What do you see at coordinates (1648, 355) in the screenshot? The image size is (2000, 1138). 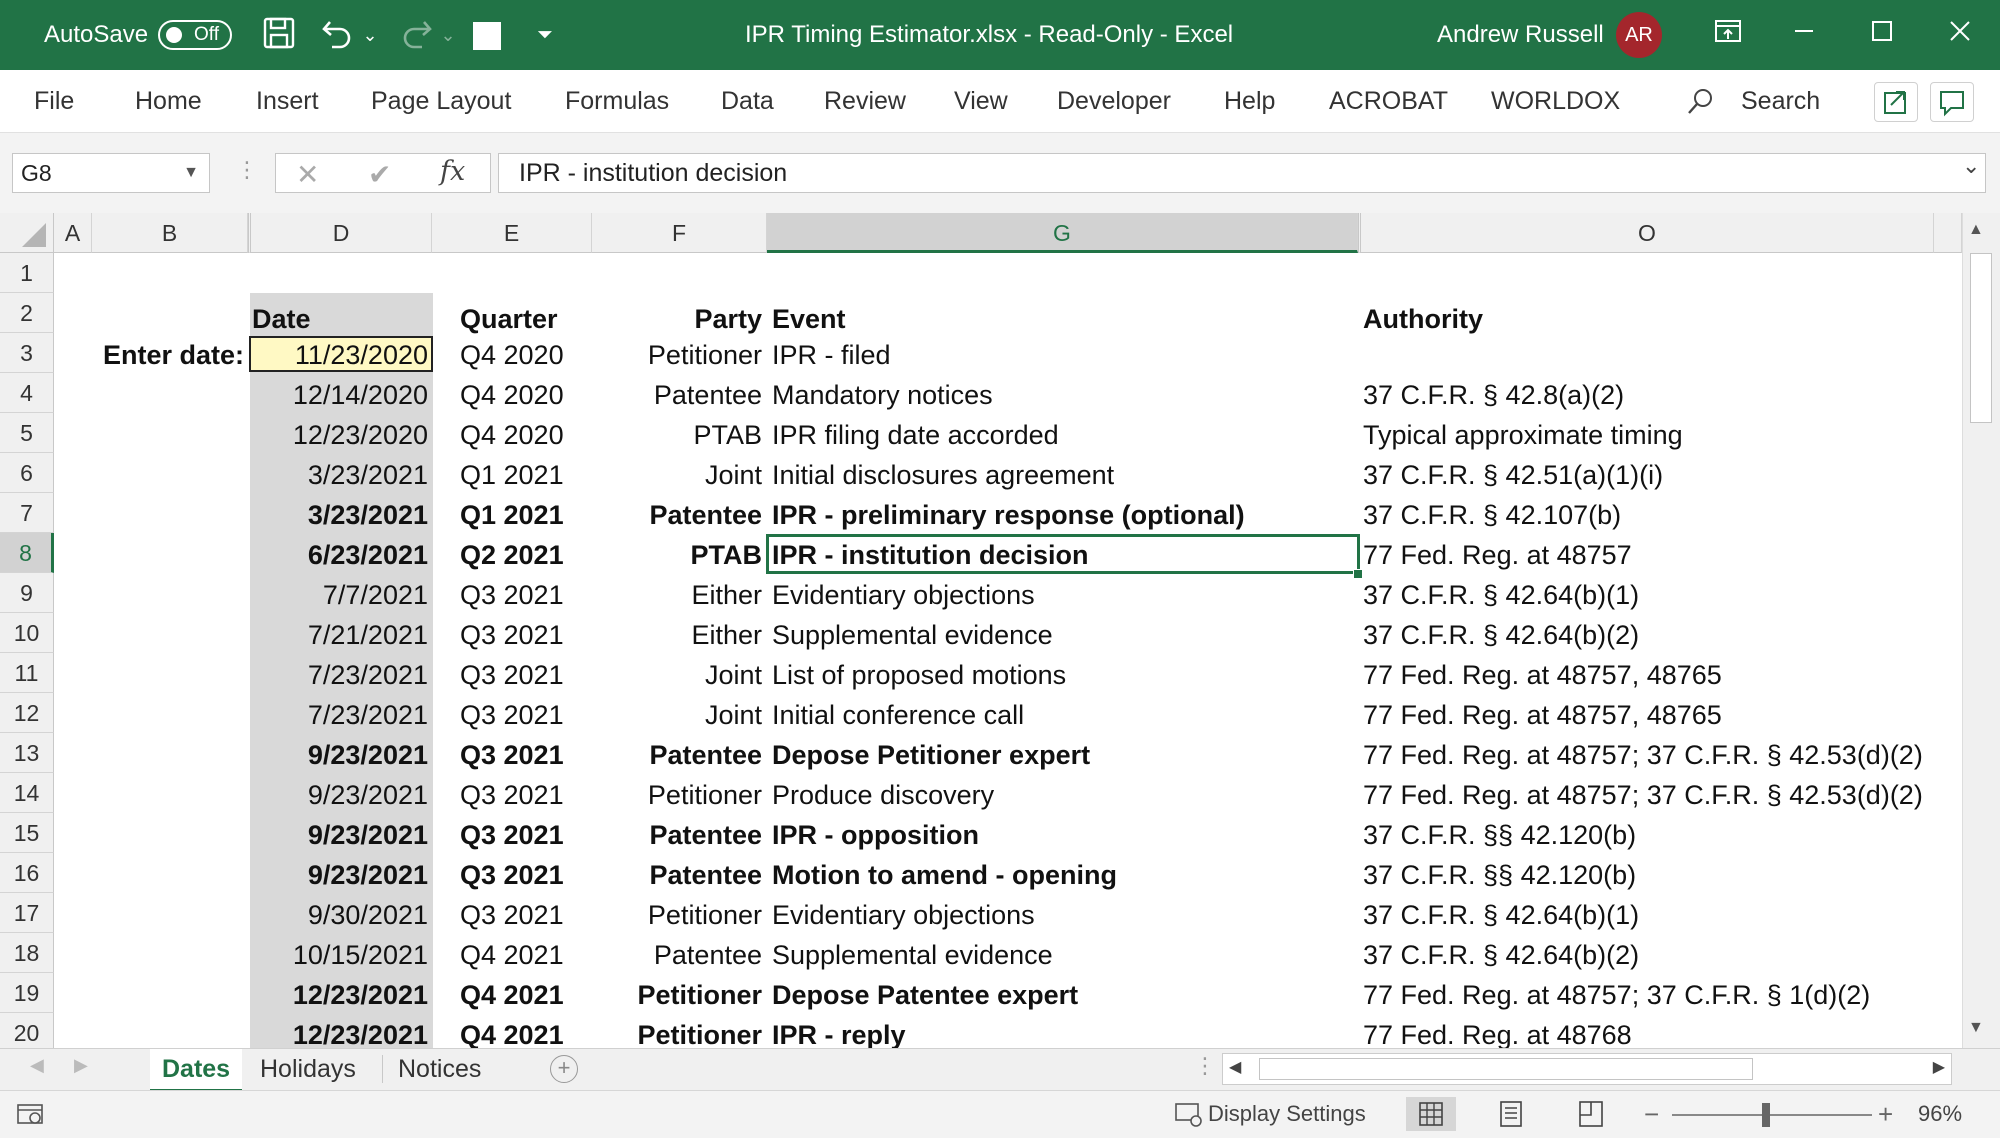 I see `cell-authority` at bounding box center [1648, 355].